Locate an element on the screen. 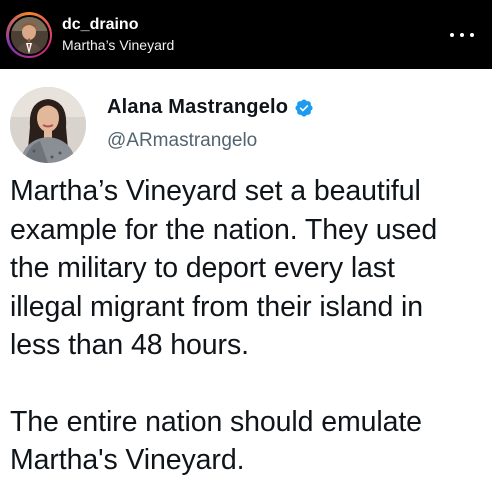  profile-avatar is located at coordinates (29, 35).